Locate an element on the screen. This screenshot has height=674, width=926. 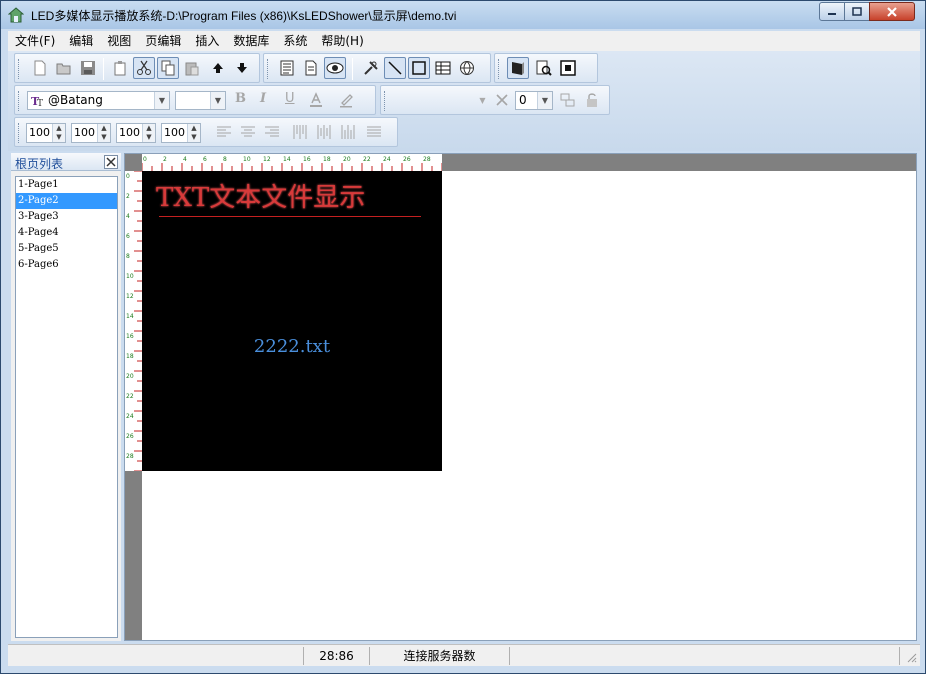
page-list-item: 1-Page1 is located at coordinates (66, 185).